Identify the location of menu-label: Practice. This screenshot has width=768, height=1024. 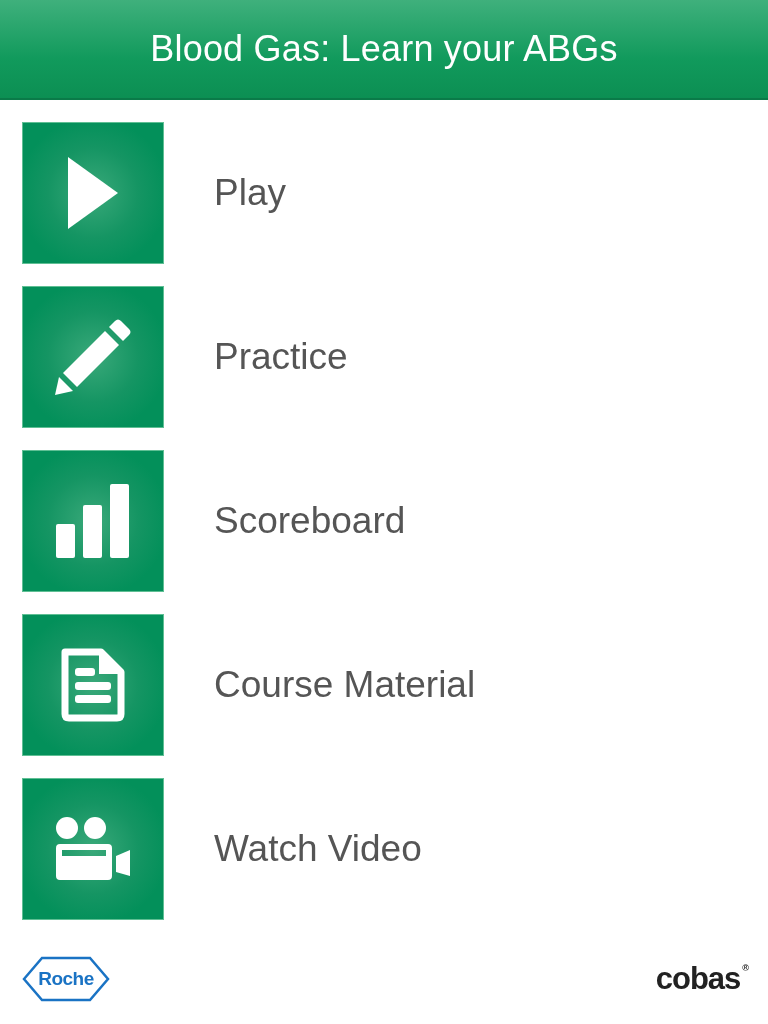
(281, 357).